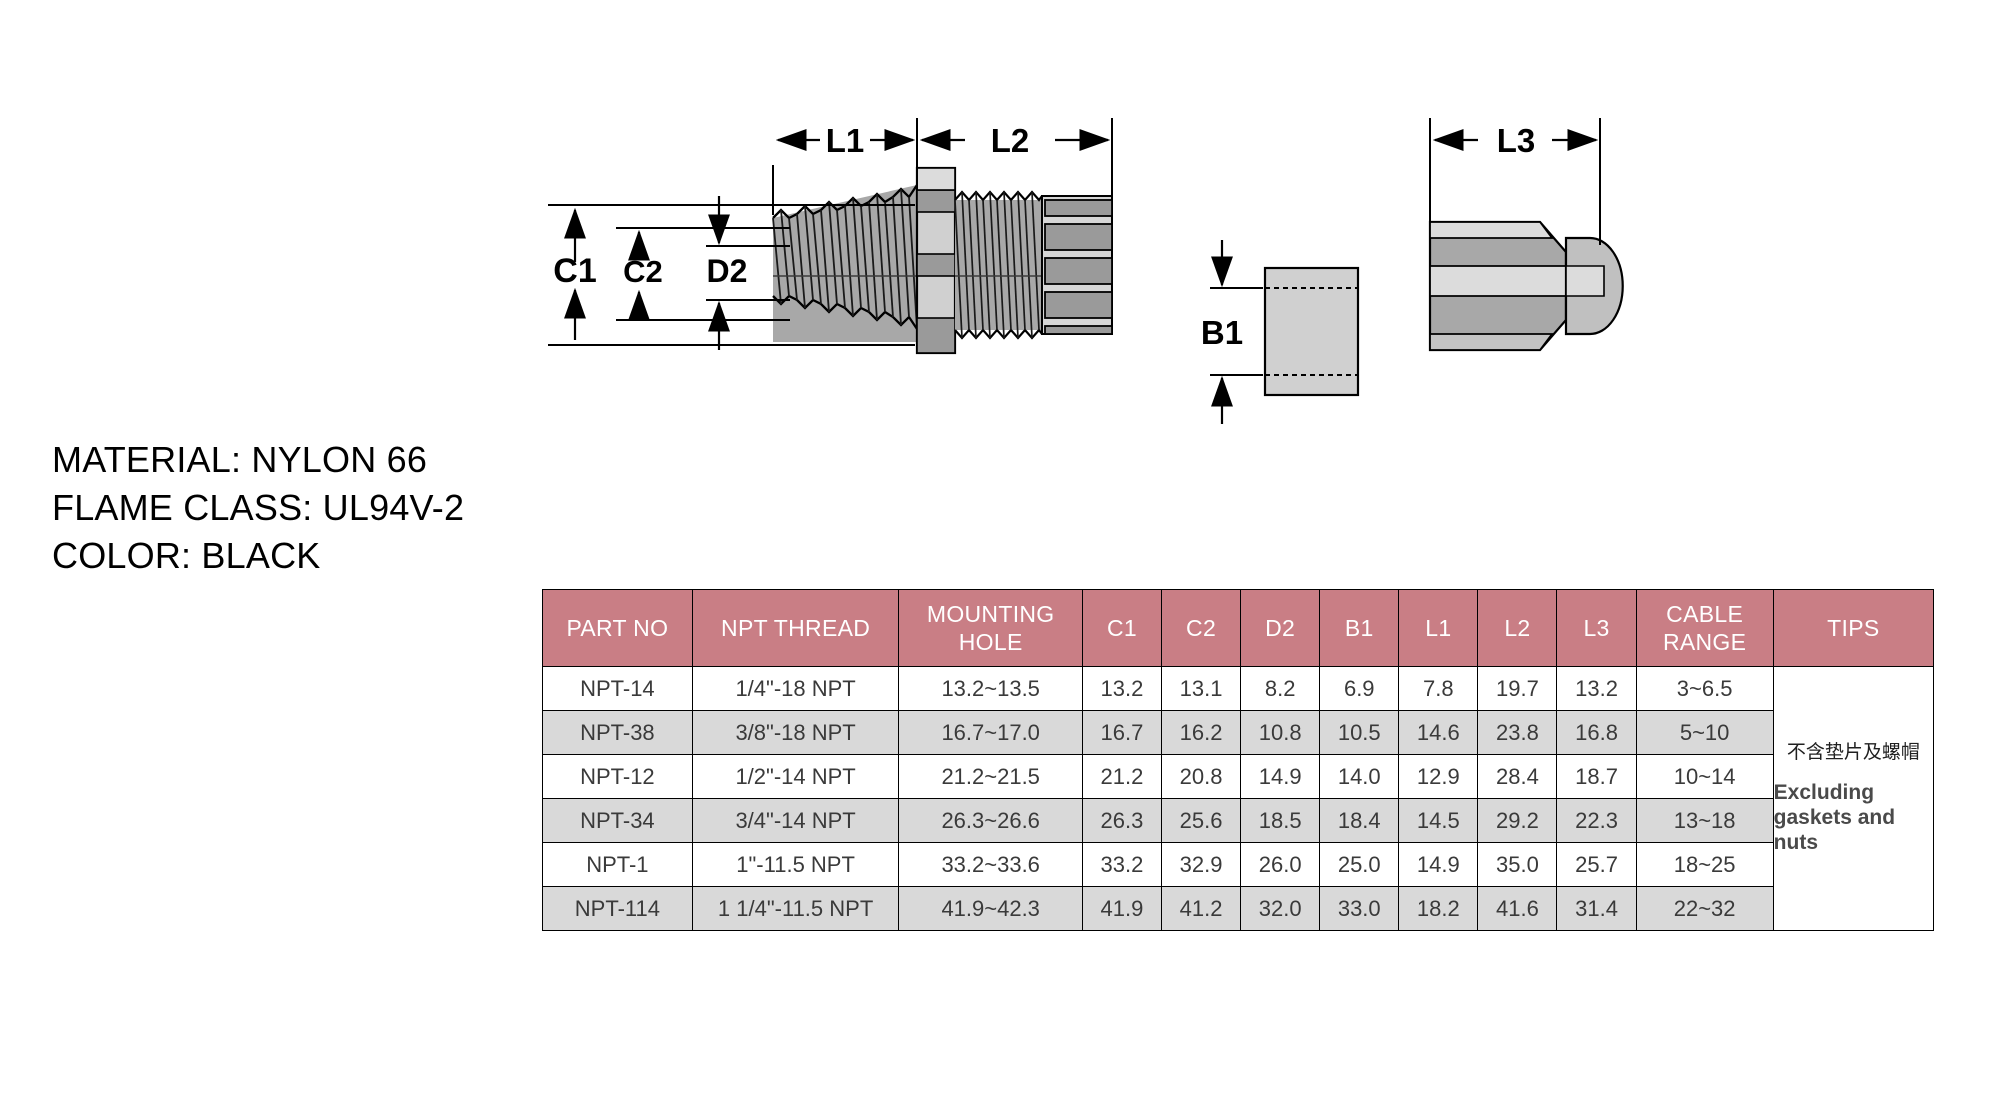 The image size is (2000, 1111). Describe the element at coordinates (1280, 908) in the screenshot. I see `cell-d2: 32.0` at that location.